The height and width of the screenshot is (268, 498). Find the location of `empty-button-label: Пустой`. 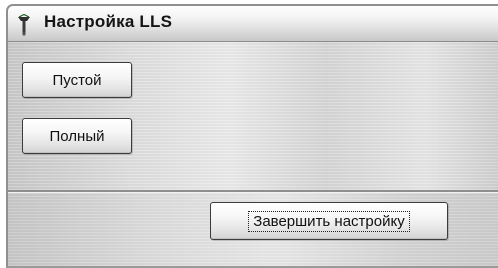

empty-button-label: Пустой is located at coordinates (77, 80).